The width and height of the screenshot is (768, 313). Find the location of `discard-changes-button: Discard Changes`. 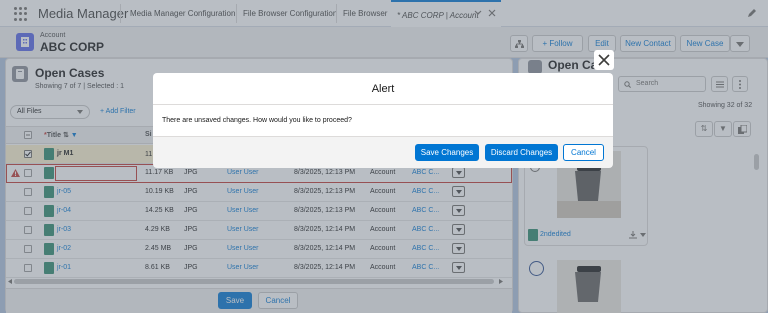

discard-changes-button: Discard Changes is located at coordinates (521, 152).